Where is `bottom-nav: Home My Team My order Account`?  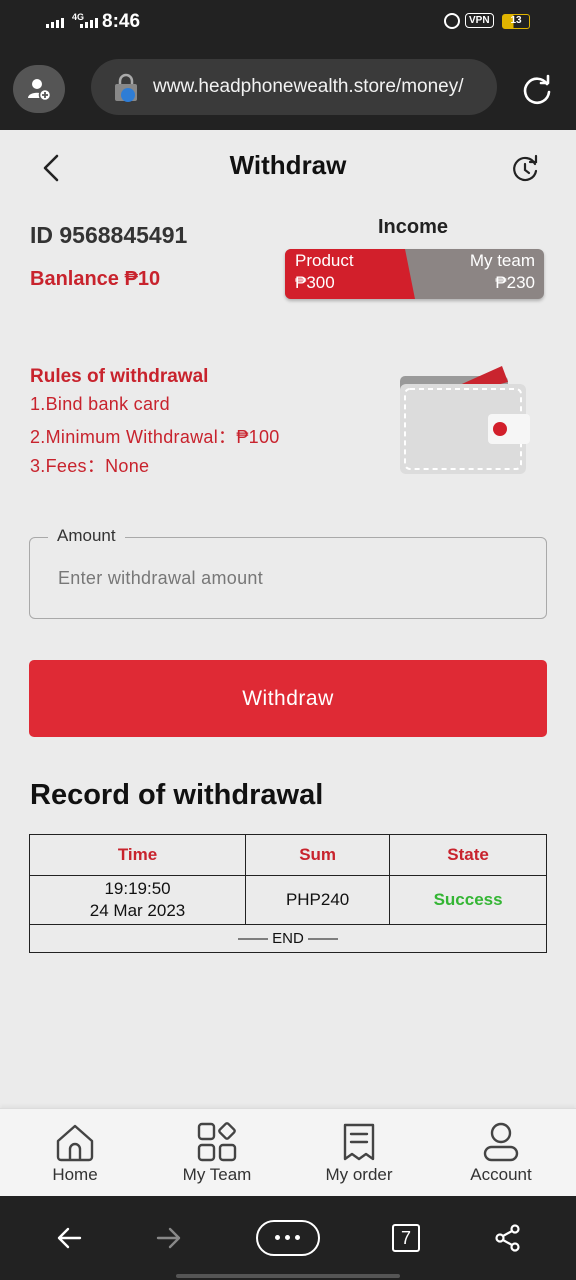 bottom-nav: Home My Team My order Account is located at coordinates (288, 1152).